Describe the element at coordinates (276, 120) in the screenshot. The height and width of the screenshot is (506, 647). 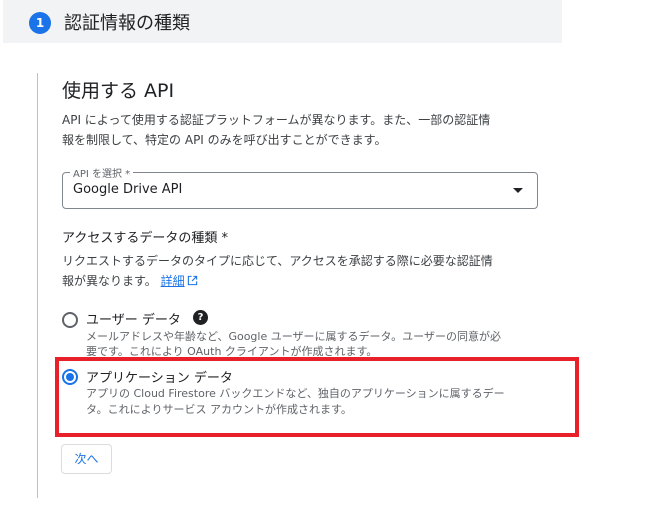
I see `api-description-line1: API によって使用する認証プラットフォームが異なります。また、一部の認証情` at that location.